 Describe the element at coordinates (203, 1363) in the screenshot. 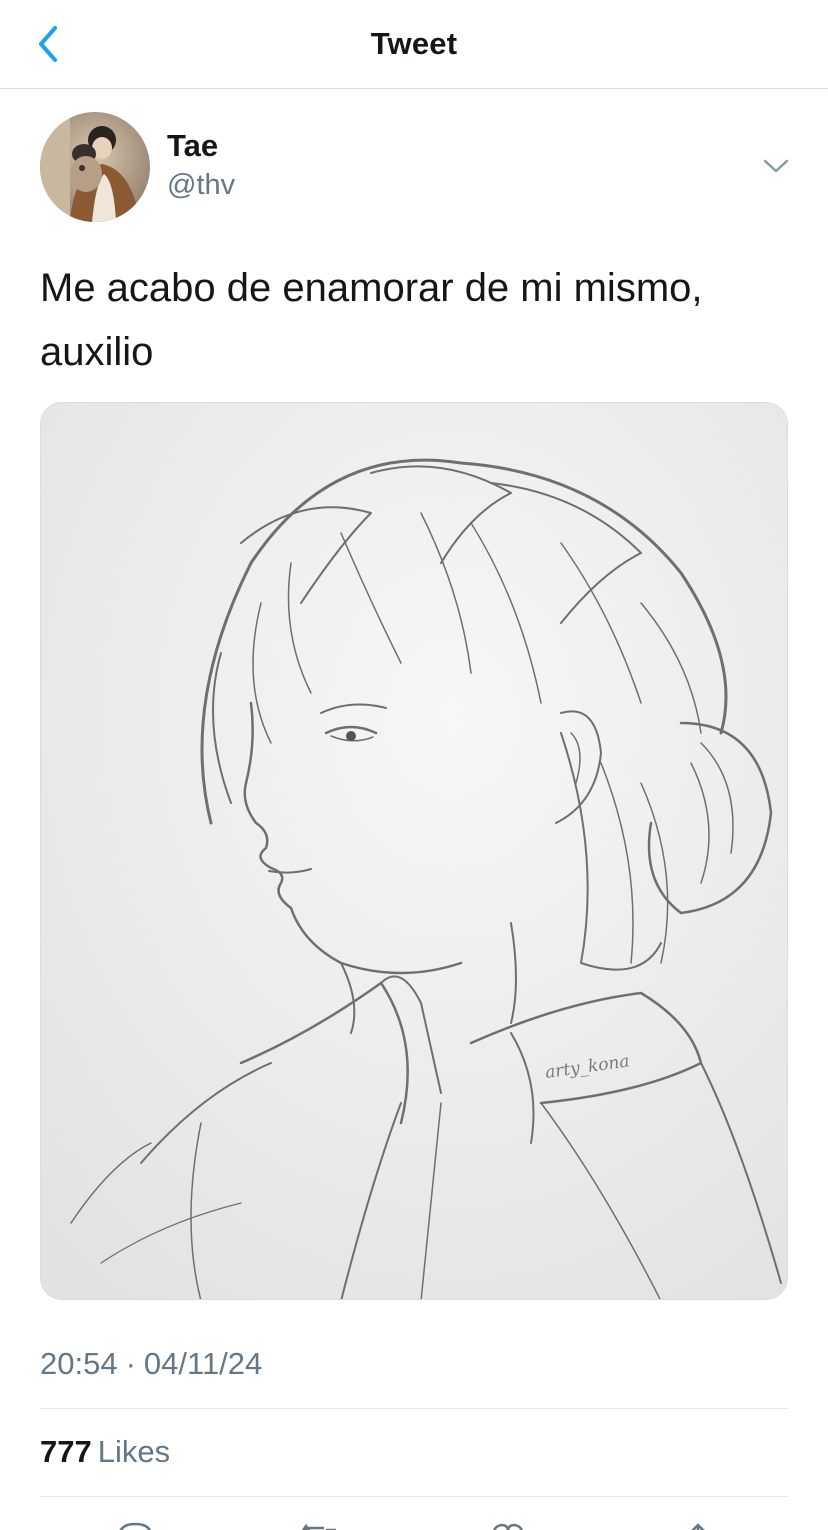

I see `tweet-date: 04/11/24` at that location.